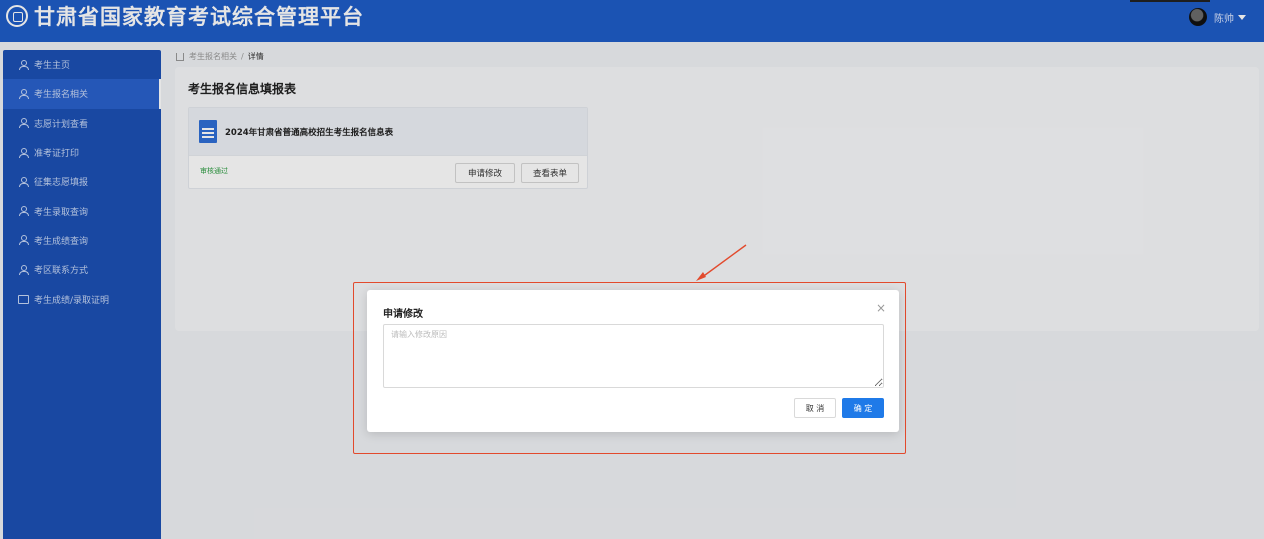 This screenshot has height=539, width=1264. I want to click on dialog-title: 申请修改, so click(403, 314).